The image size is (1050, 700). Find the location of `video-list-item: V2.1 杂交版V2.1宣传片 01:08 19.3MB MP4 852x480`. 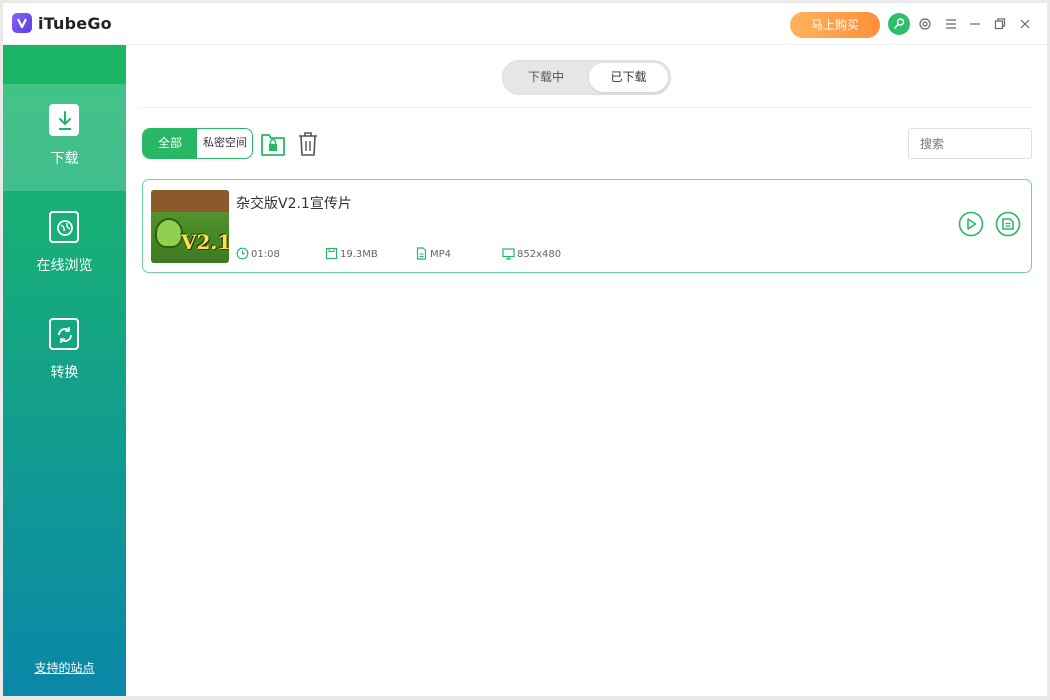

video-list-item: V2.1 杂交版V2.1宣传片 01:08 19.3MB MP4 852x480 is located at coordinates (587, 226).